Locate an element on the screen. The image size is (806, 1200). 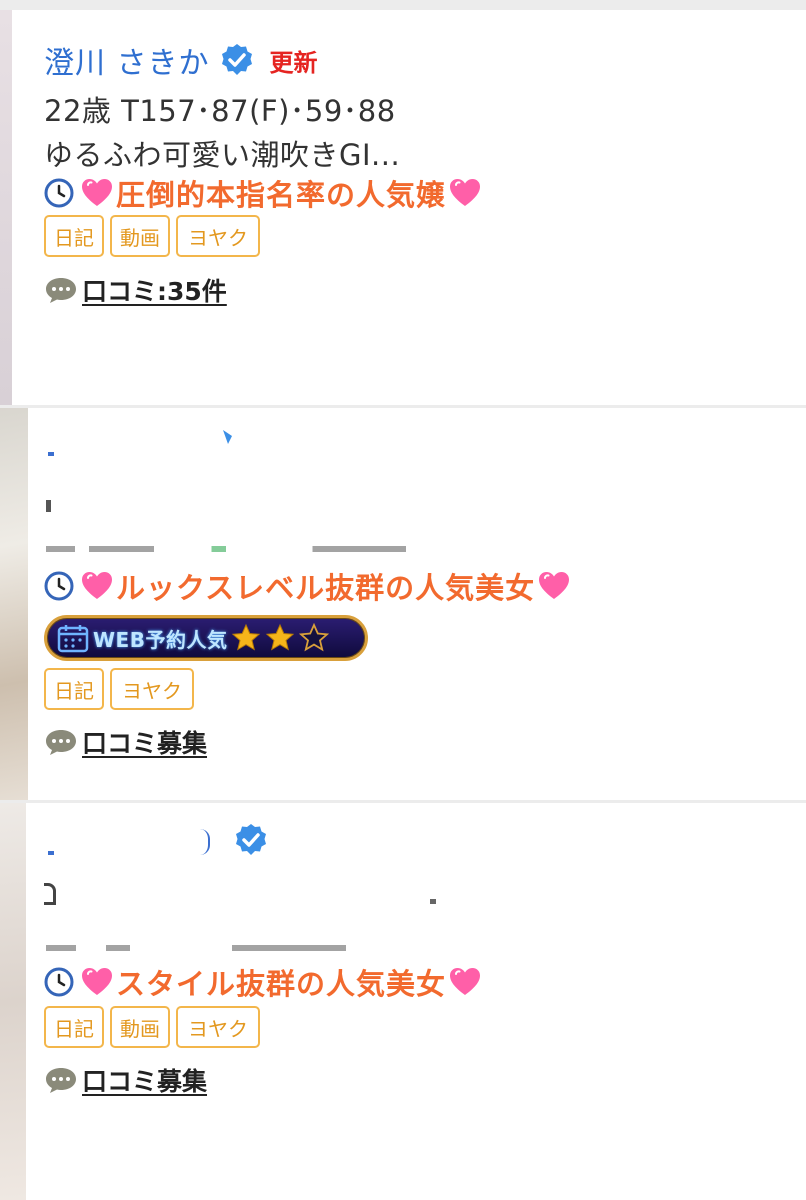
catch-text: 圧倒的本指名率の人気嬢 is located at coordinates (281, 195).